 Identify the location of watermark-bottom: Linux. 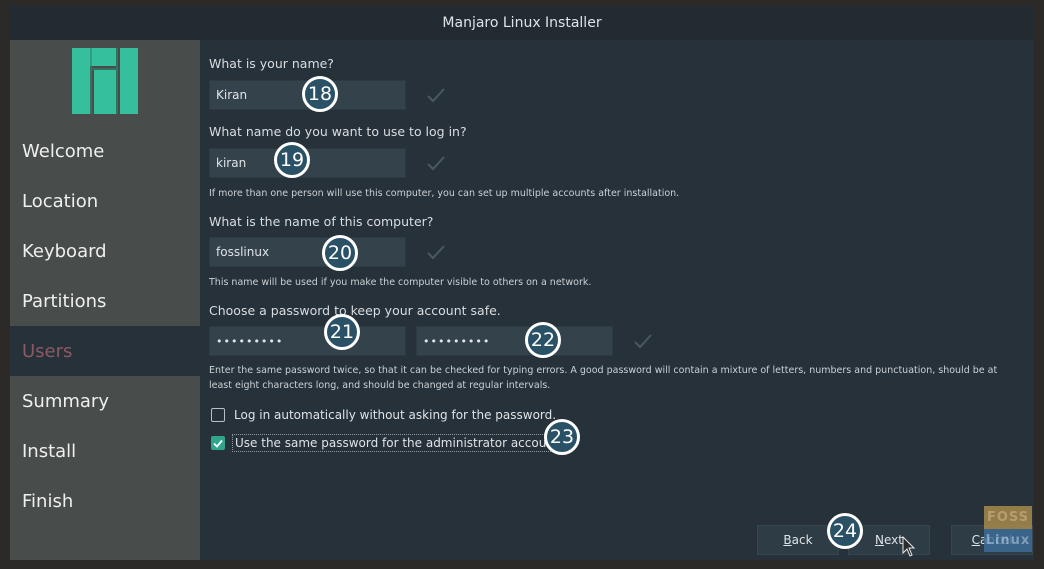
(1008, 540).